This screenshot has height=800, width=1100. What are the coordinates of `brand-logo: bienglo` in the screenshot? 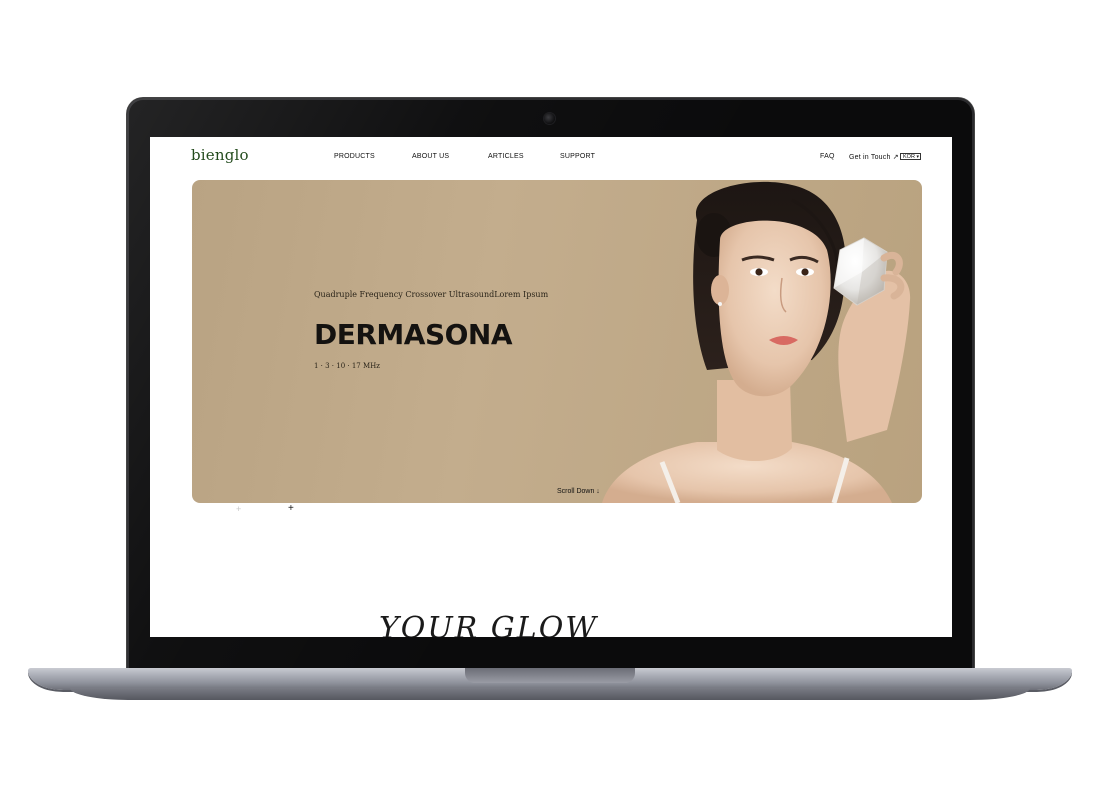 It's located at (220, 155).